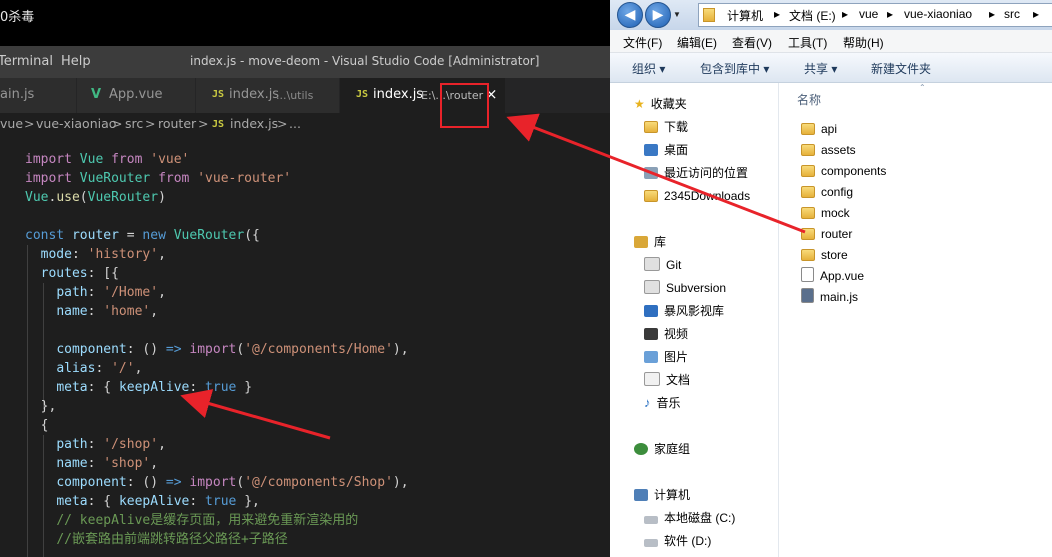  What do you see at coordinates (95, 444) in the screenshot?
I see `code-line: path: '/shop',` at bounding box center [95, 444].